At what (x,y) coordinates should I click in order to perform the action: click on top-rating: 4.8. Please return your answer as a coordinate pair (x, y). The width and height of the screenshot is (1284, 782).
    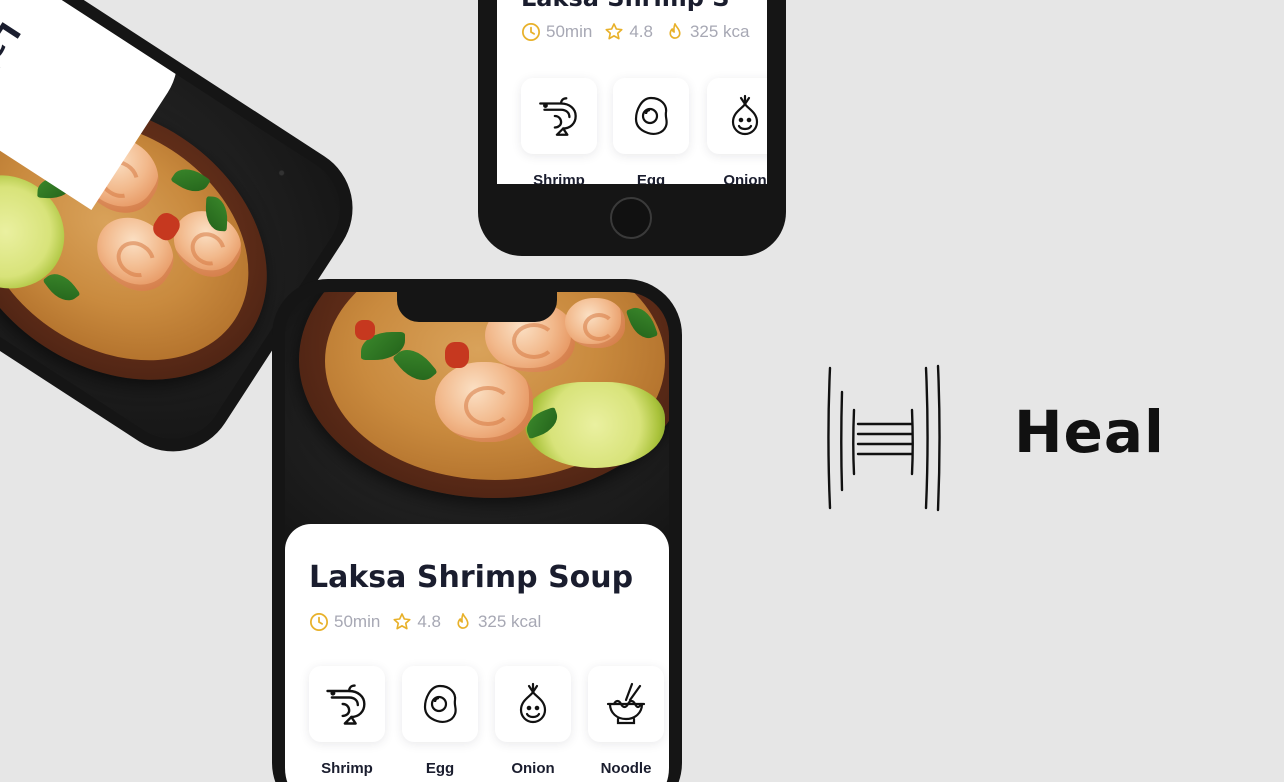
    Looking at the image, I should click on (628, 32).